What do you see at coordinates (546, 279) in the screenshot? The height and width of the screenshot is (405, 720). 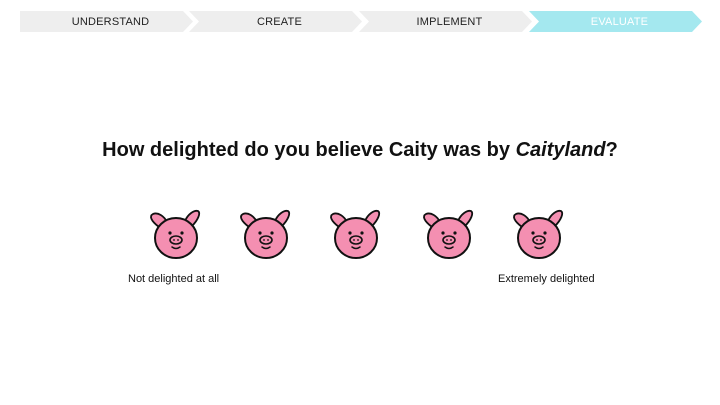 I see `scale-max-label: Extremely delighted` at bounding box center [546, 279].